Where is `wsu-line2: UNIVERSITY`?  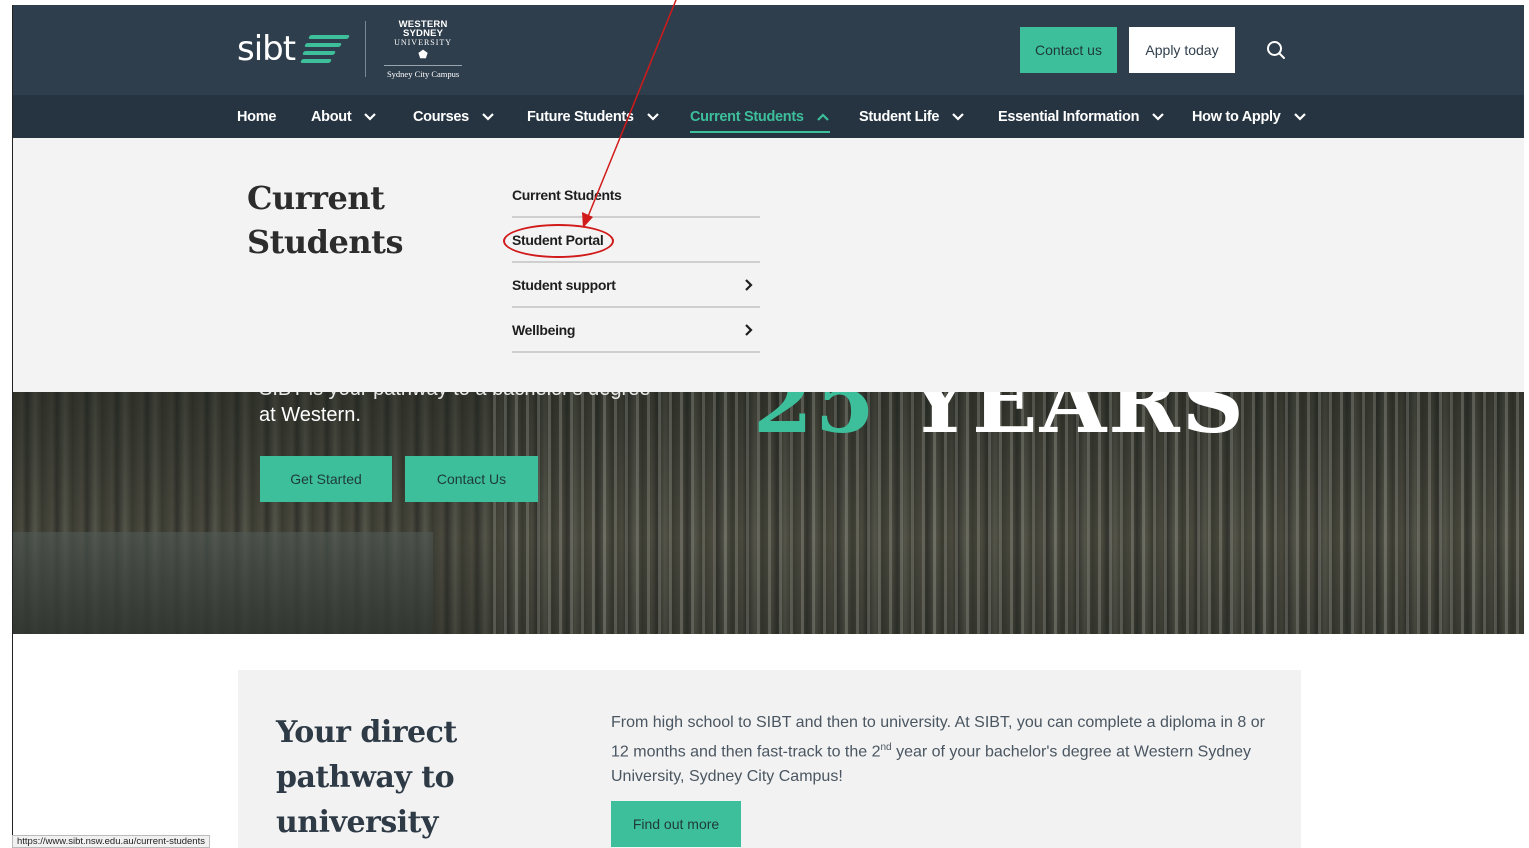
wsu-line2: UNIVERSITY is located at coordinates (423, 42).